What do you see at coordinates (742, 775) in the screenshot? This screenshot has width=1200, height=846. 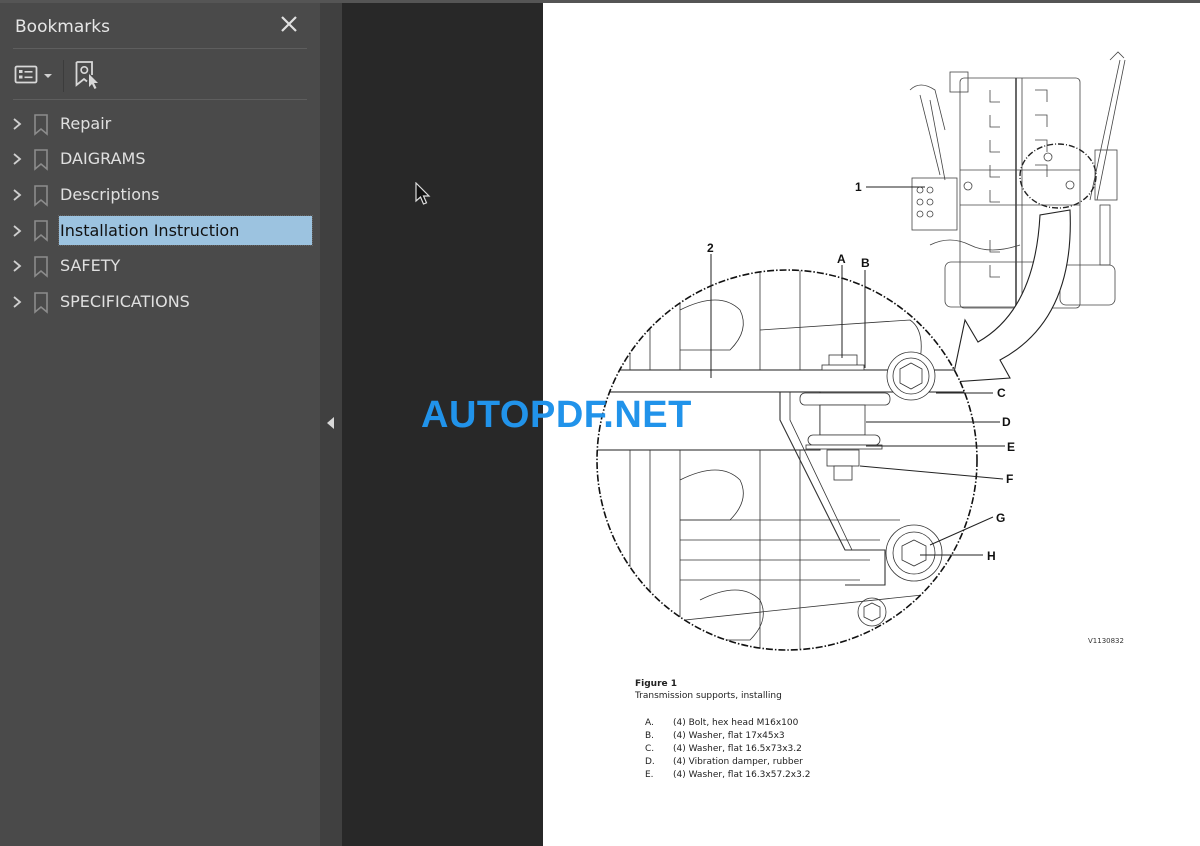 I see `part-text: (4) Washer, flat 16.3x57.2x3.2` at bounding box center [742, 775].